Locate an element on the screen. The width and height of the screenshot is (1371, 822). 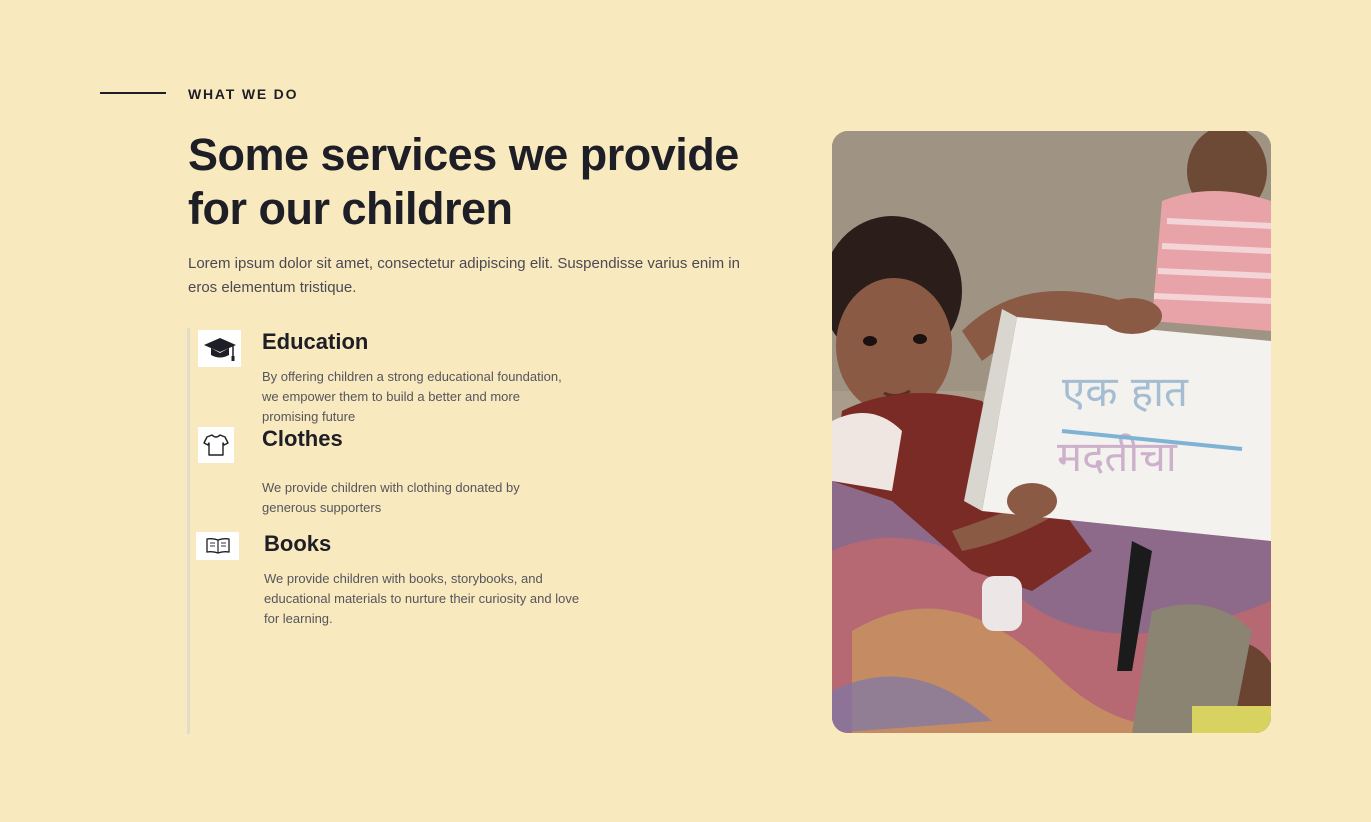
eyebrow-label: WHAT WE DO is located at coordinates (243, 94).